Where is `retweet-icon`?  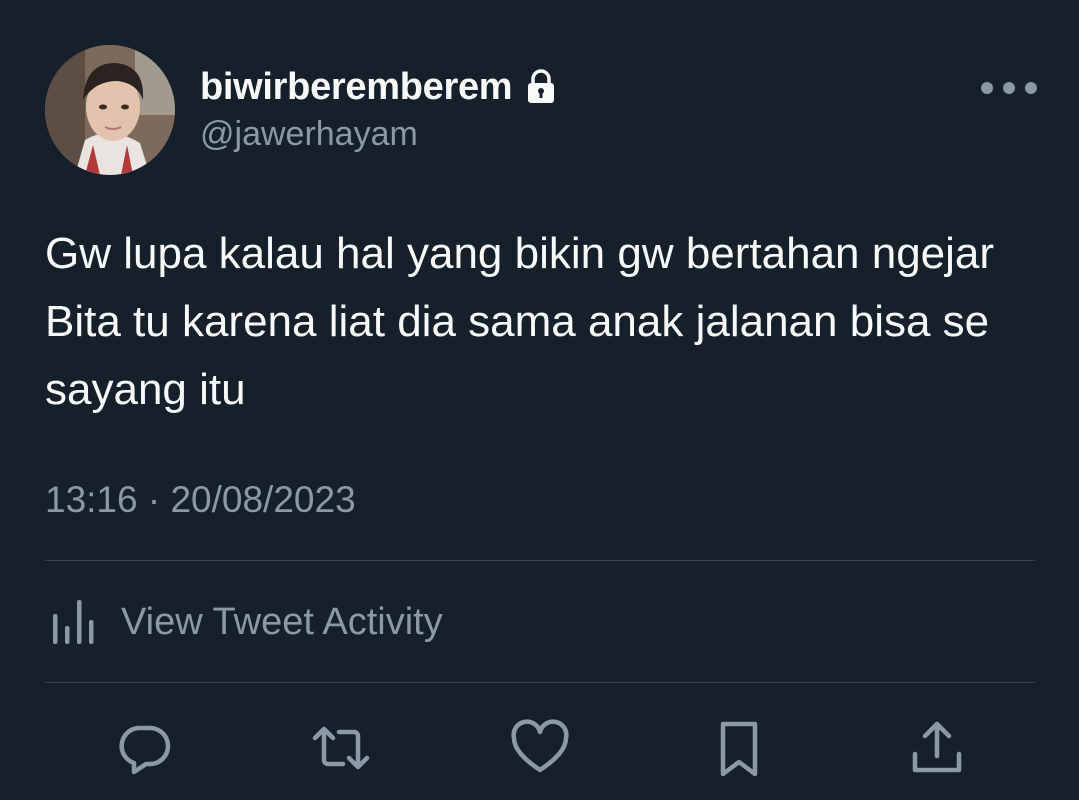 retweet-icon is located at coordinates (341, 748).